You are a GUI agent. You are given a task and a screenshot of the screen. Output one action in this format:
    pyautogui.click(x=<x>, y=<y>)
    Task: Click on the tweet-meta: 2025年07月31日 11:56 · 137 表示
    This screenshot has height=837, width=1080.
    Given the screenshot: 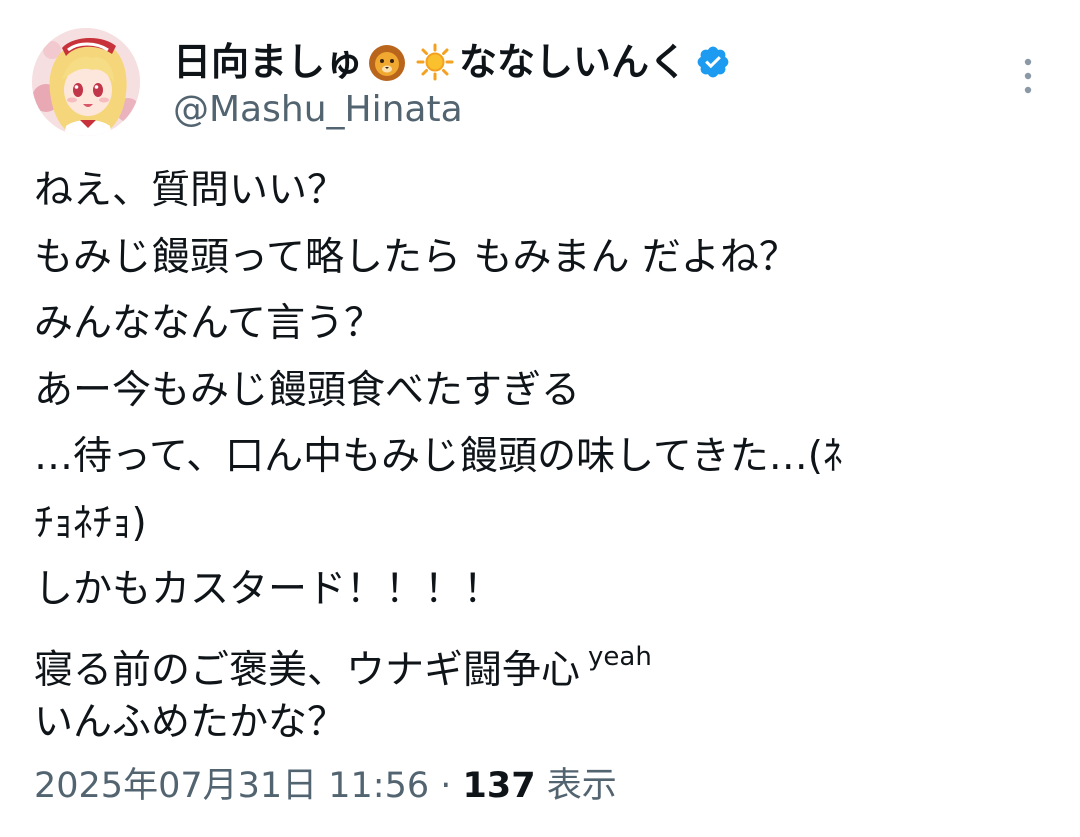 What is the action you would take?
    pyautogui.click(x=325, y=786)
    